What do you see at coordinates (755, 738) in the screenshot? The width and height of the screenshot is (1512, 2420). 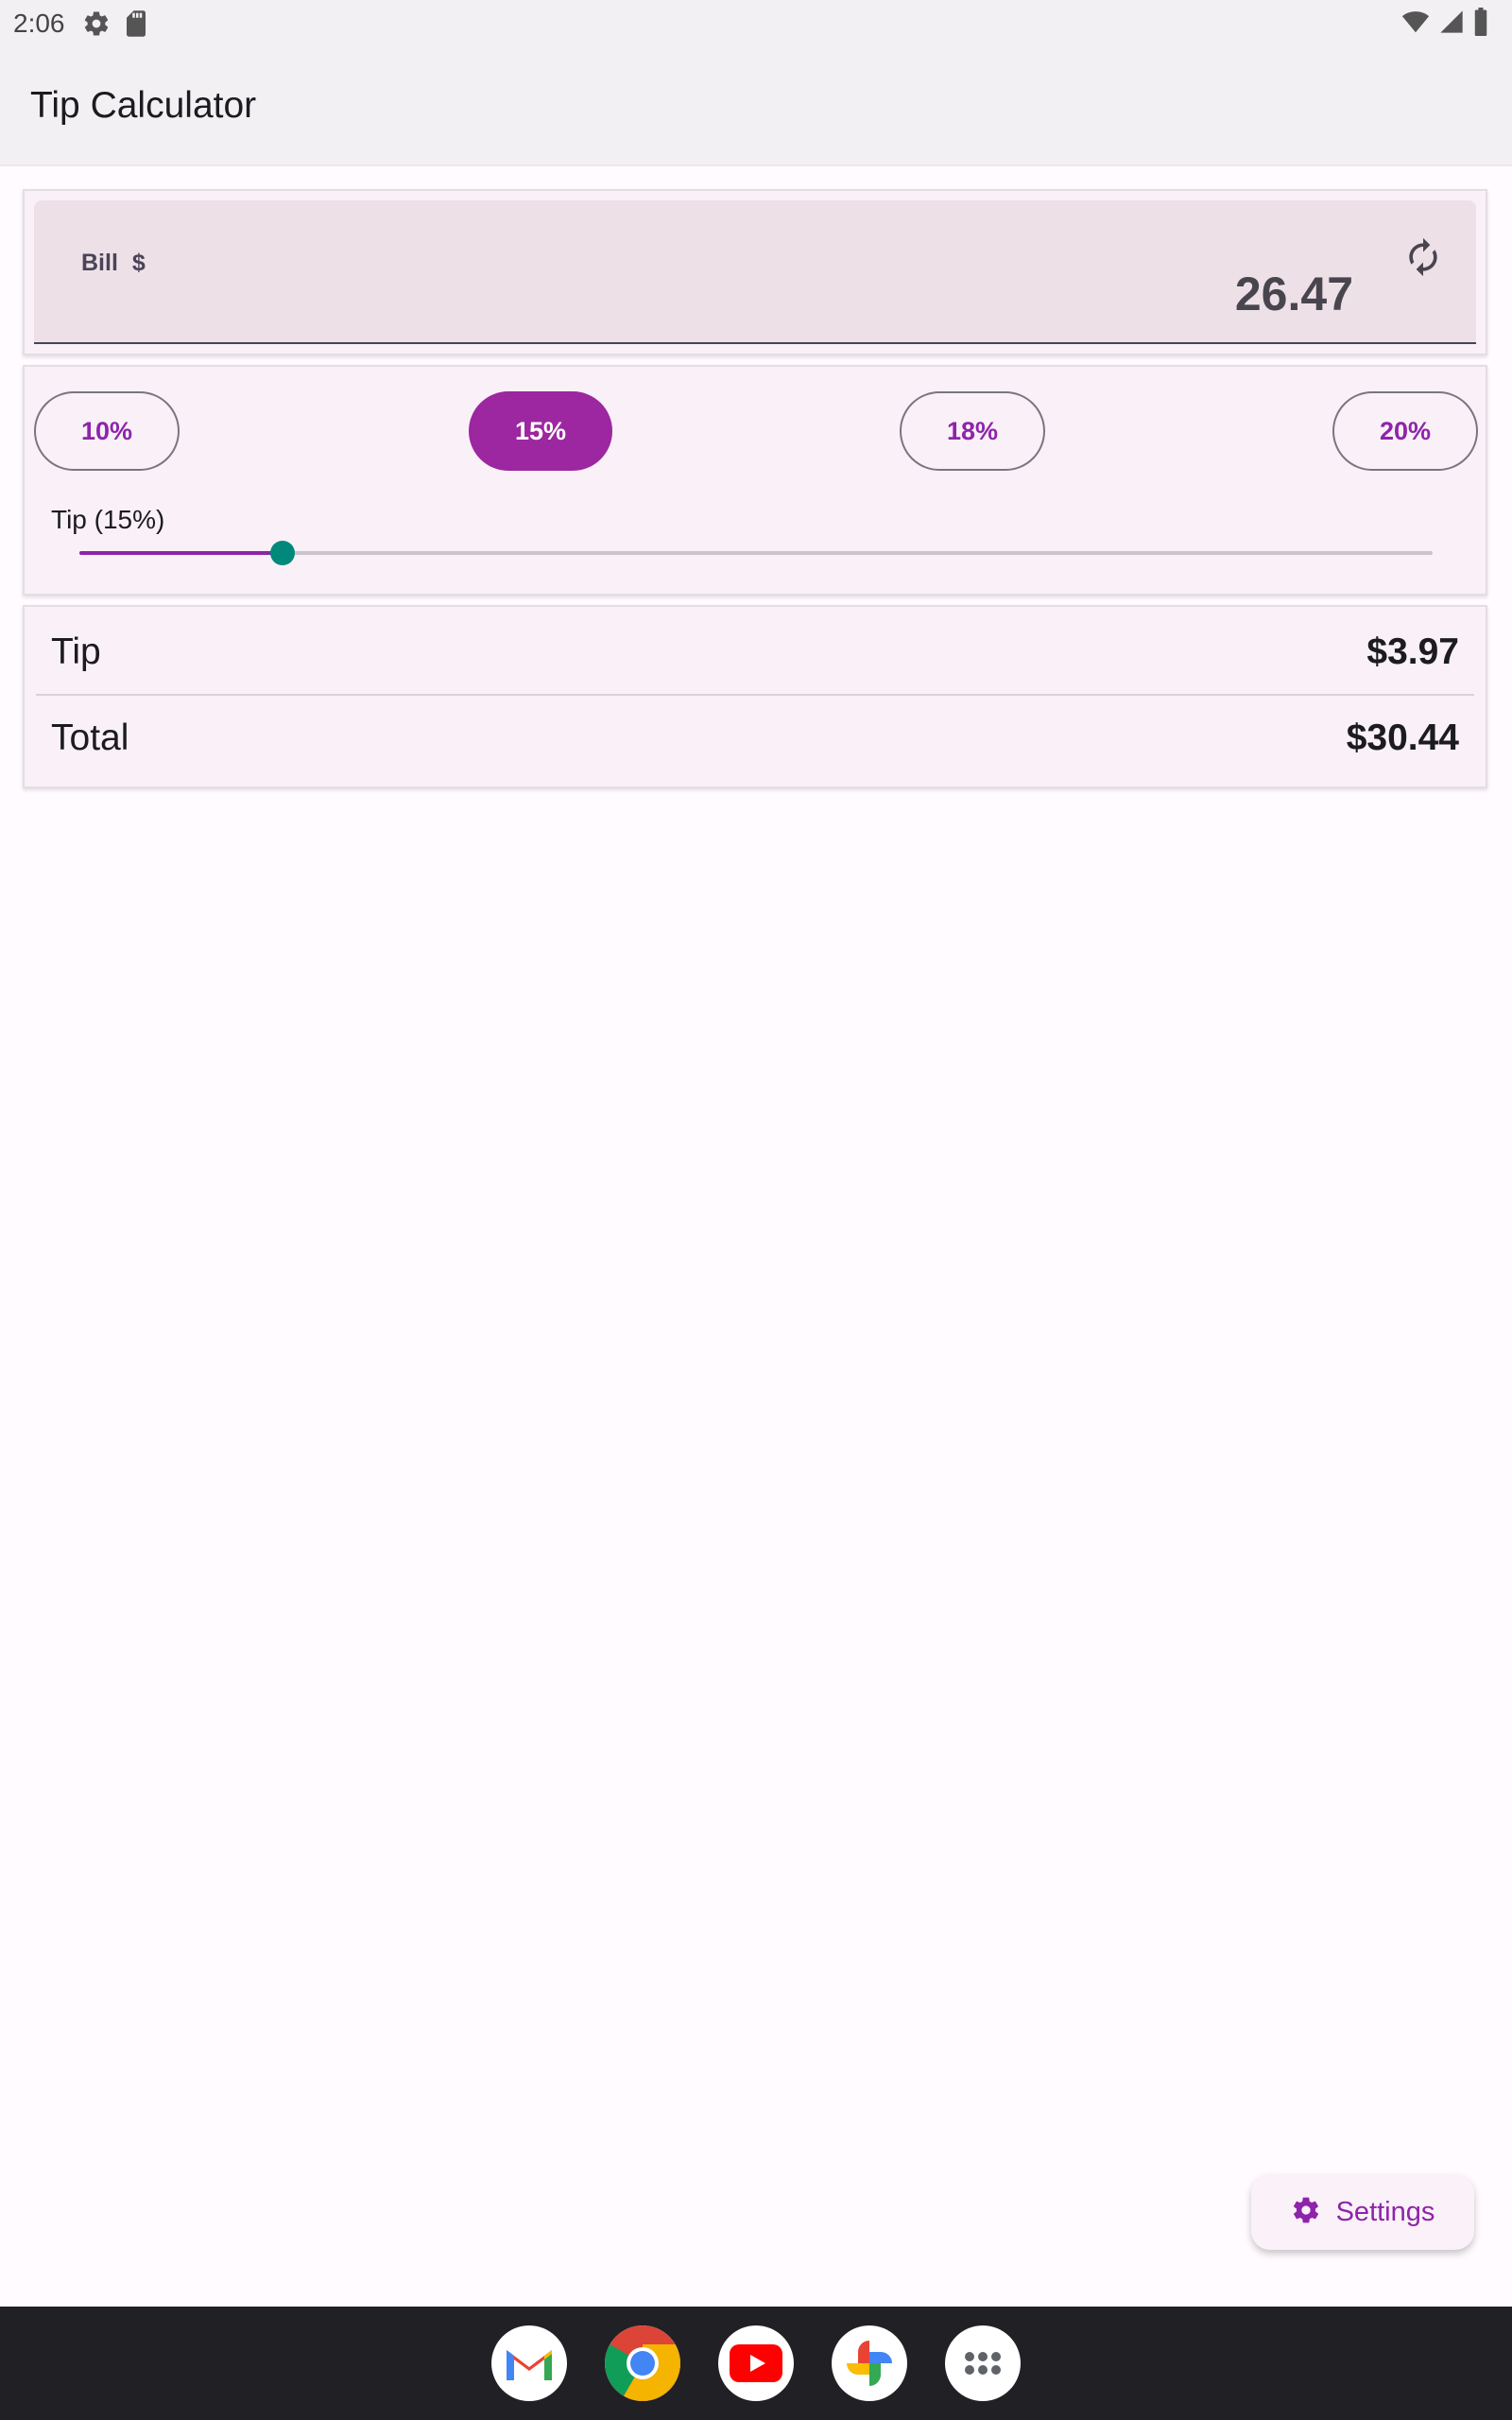 I see `total-row: Total $30.44` at bounding box center [755, 738].